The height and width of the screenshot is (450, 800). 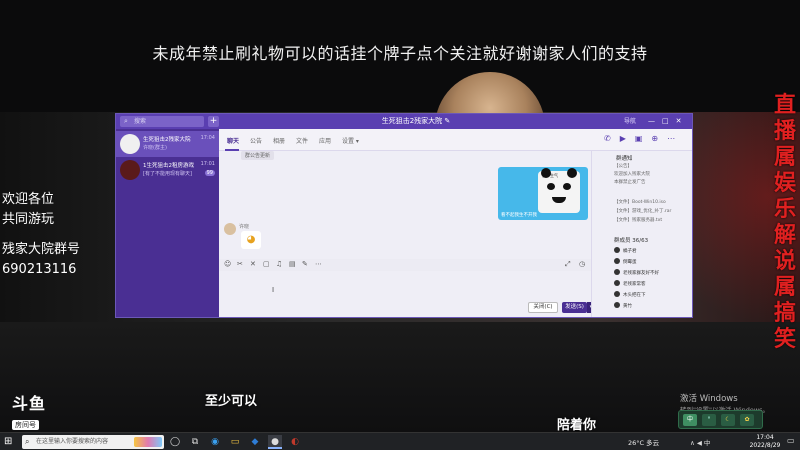 I want to click on slogan-char: 属, so click(x=784, y=157).